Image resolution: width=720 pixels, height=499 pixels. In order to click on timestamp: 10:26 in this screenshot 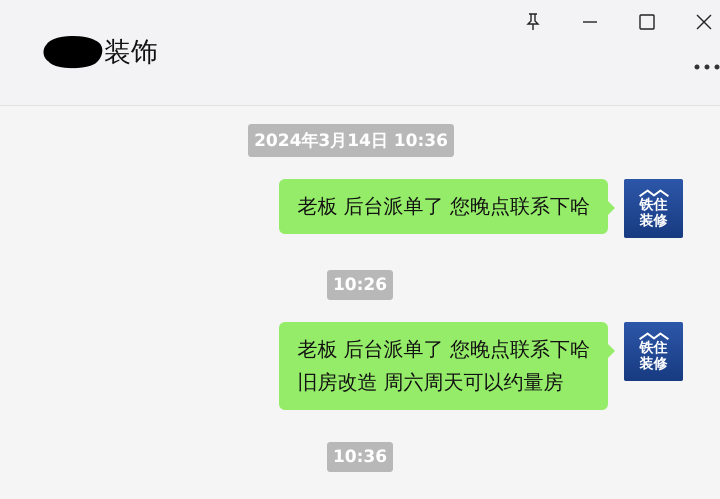, I will do `click(360, 285)`.